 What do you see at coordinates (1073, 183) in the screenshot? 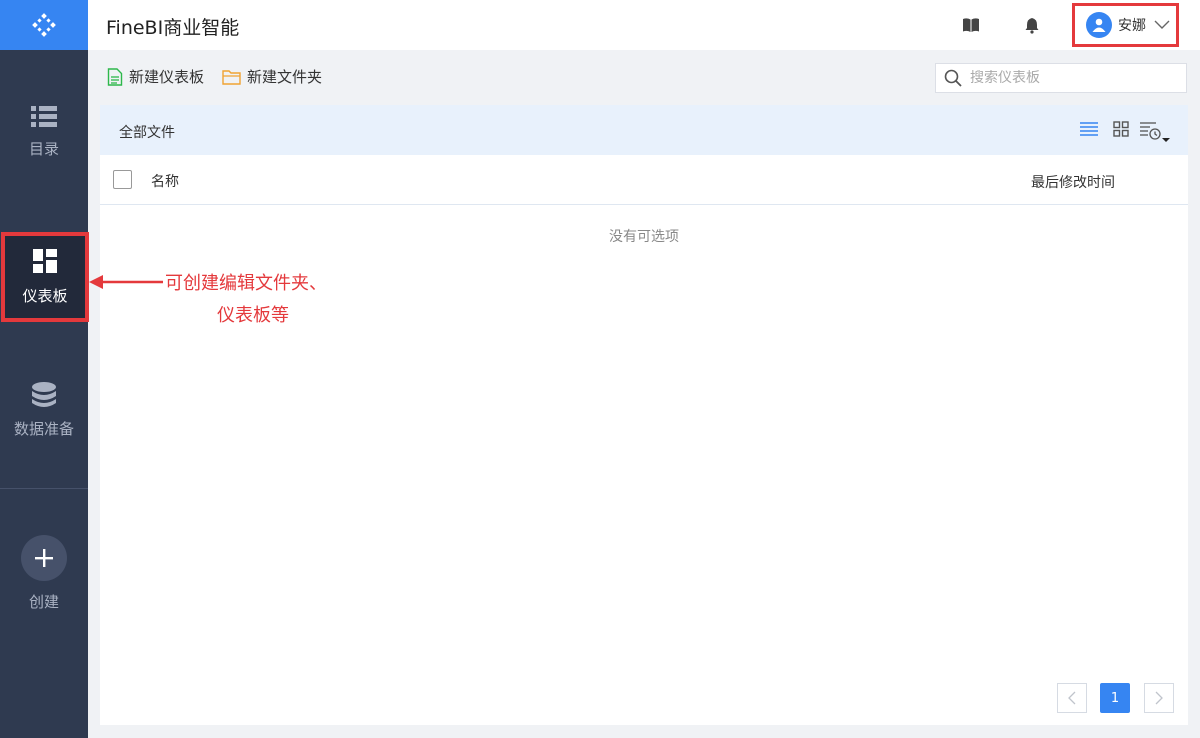
I see `column-last-modified: 最后修改时间` at bounding box center [1073, 183].